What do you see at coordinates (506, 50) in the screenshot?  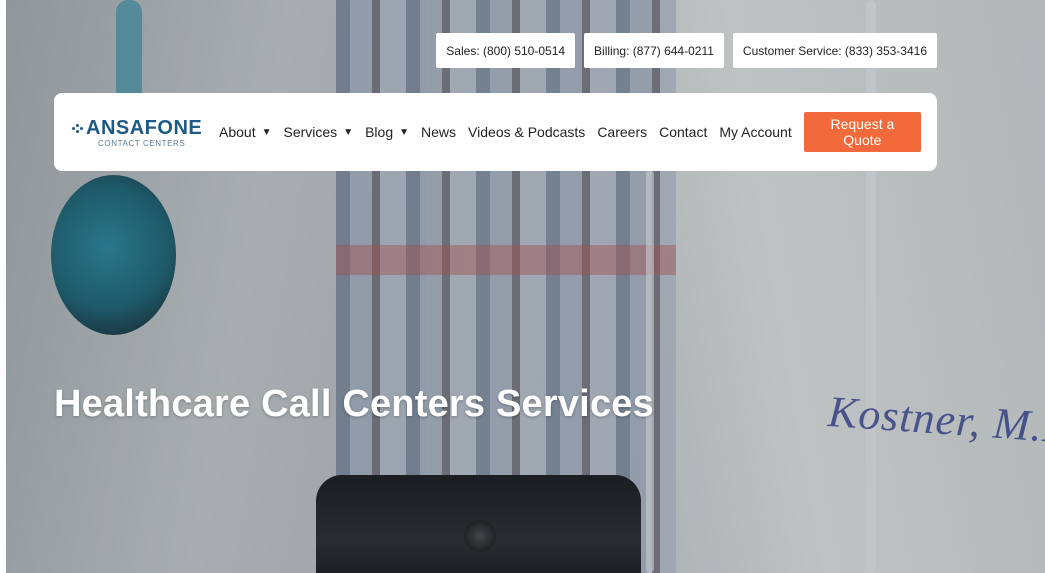 I see `sales-phone-link: Sales: (800) 510-0514` at bounding box center [506, 50].